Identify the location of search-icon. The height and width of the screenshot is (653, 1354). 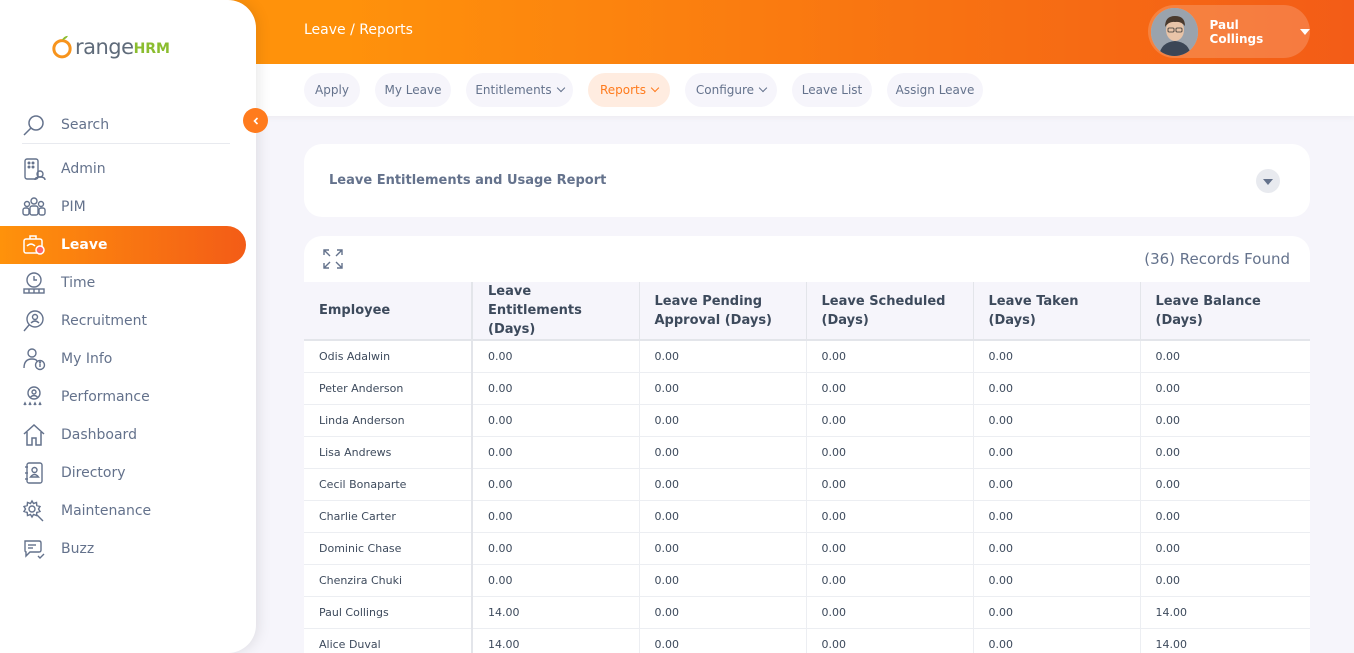
(34, 125).